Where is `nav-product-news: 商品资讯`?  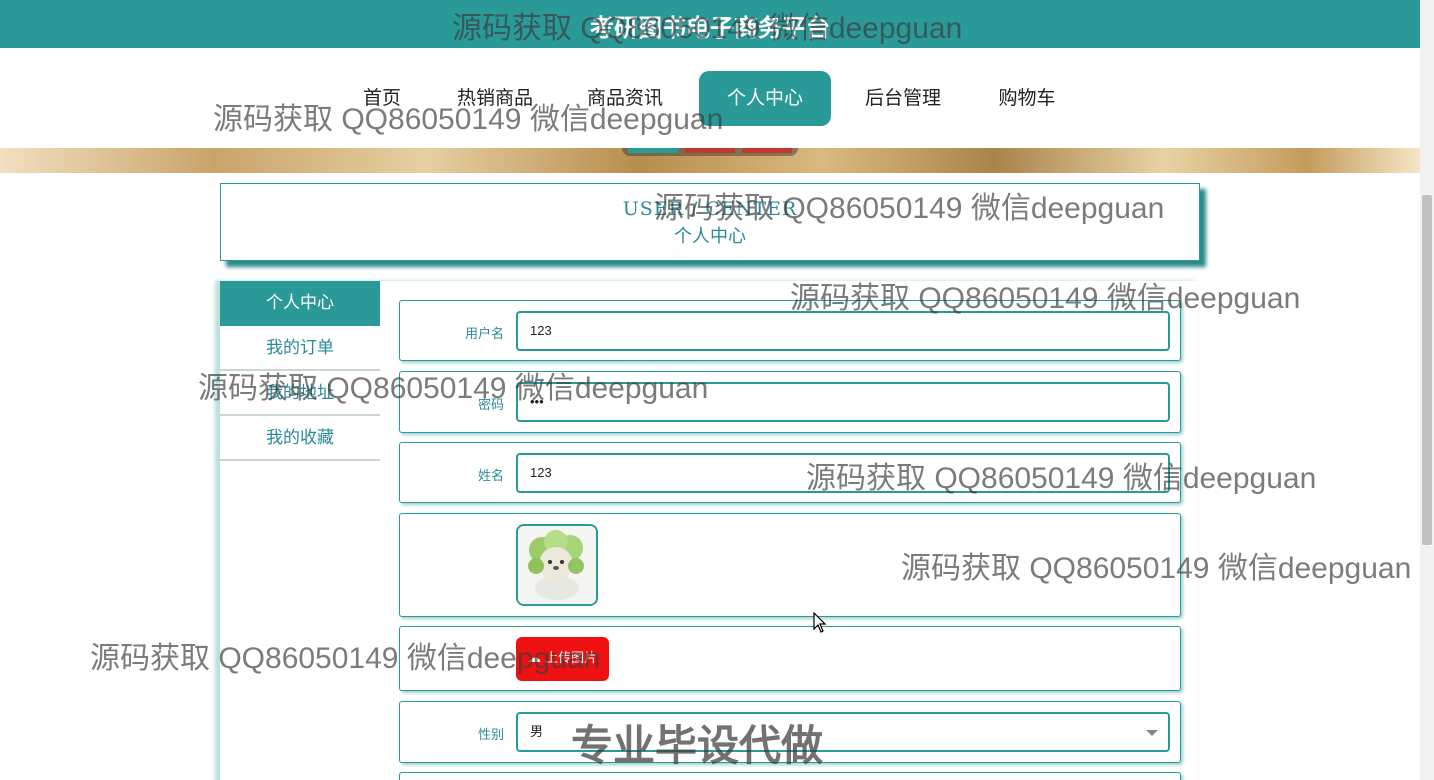
nav-product-news: 商品资讯 is located at coordinates (625, 98).